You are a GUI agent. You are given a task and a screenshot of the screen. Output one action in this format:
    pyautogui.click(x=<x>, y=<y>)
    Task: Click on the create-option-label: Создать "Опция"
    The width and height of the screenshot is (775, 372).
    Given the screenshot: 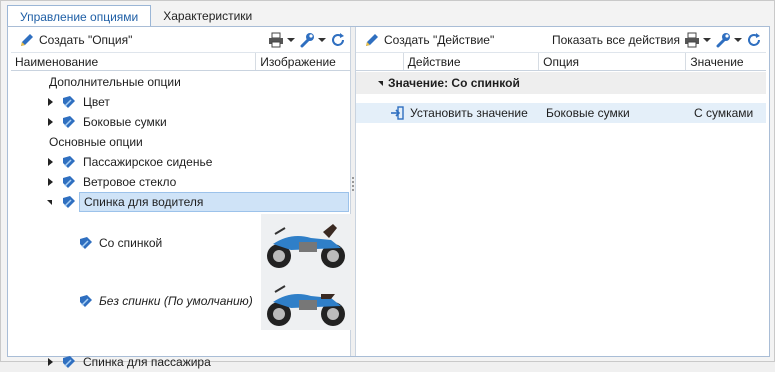 What is the action you would take?
    pyautogui.click(x=86, y=39)
    